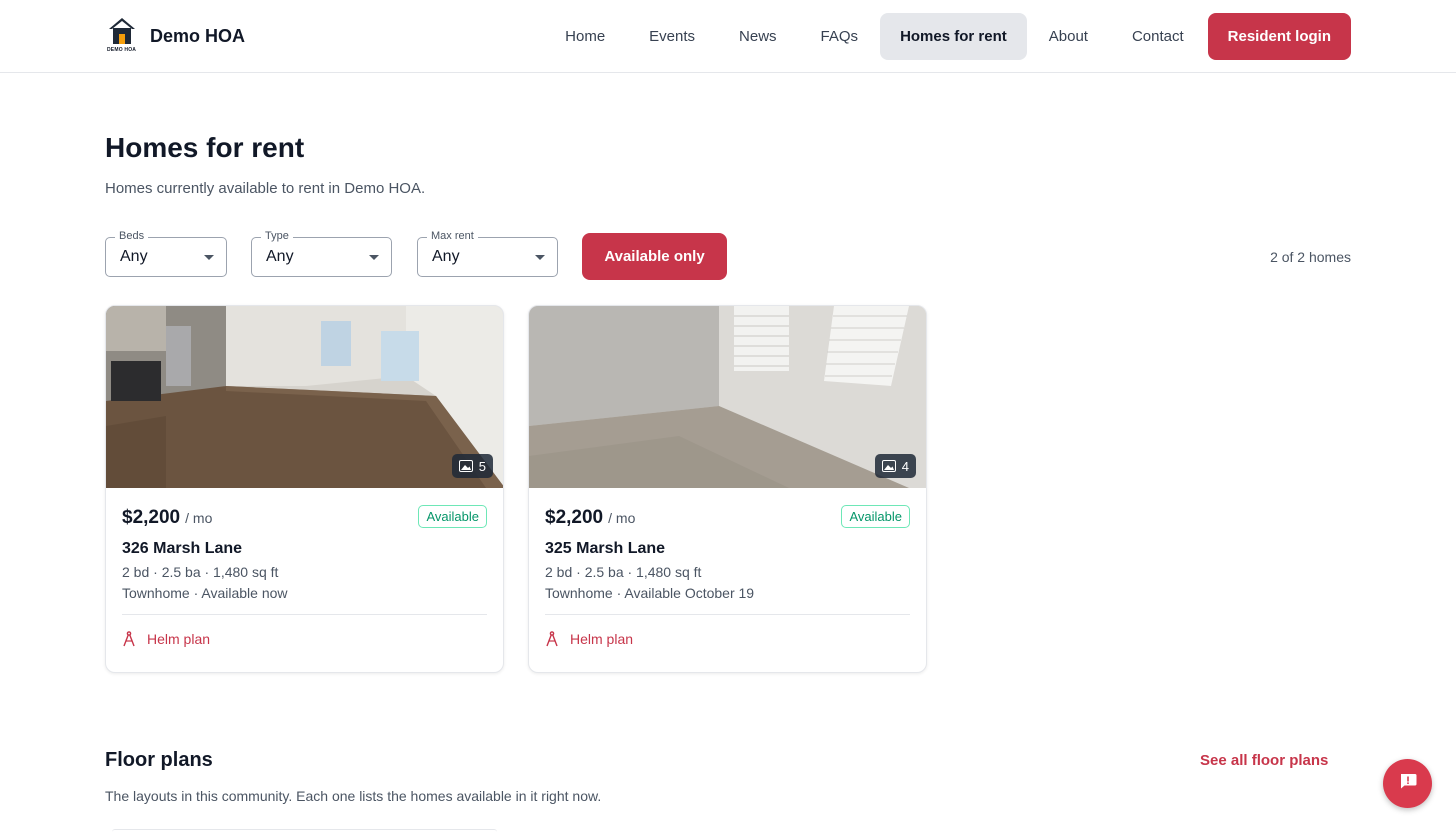  What do you see at coordinates (650, 593) in the screenshot?
I see `listing-availability: Townhome · Available October 19` at bounding box center [650, 593].